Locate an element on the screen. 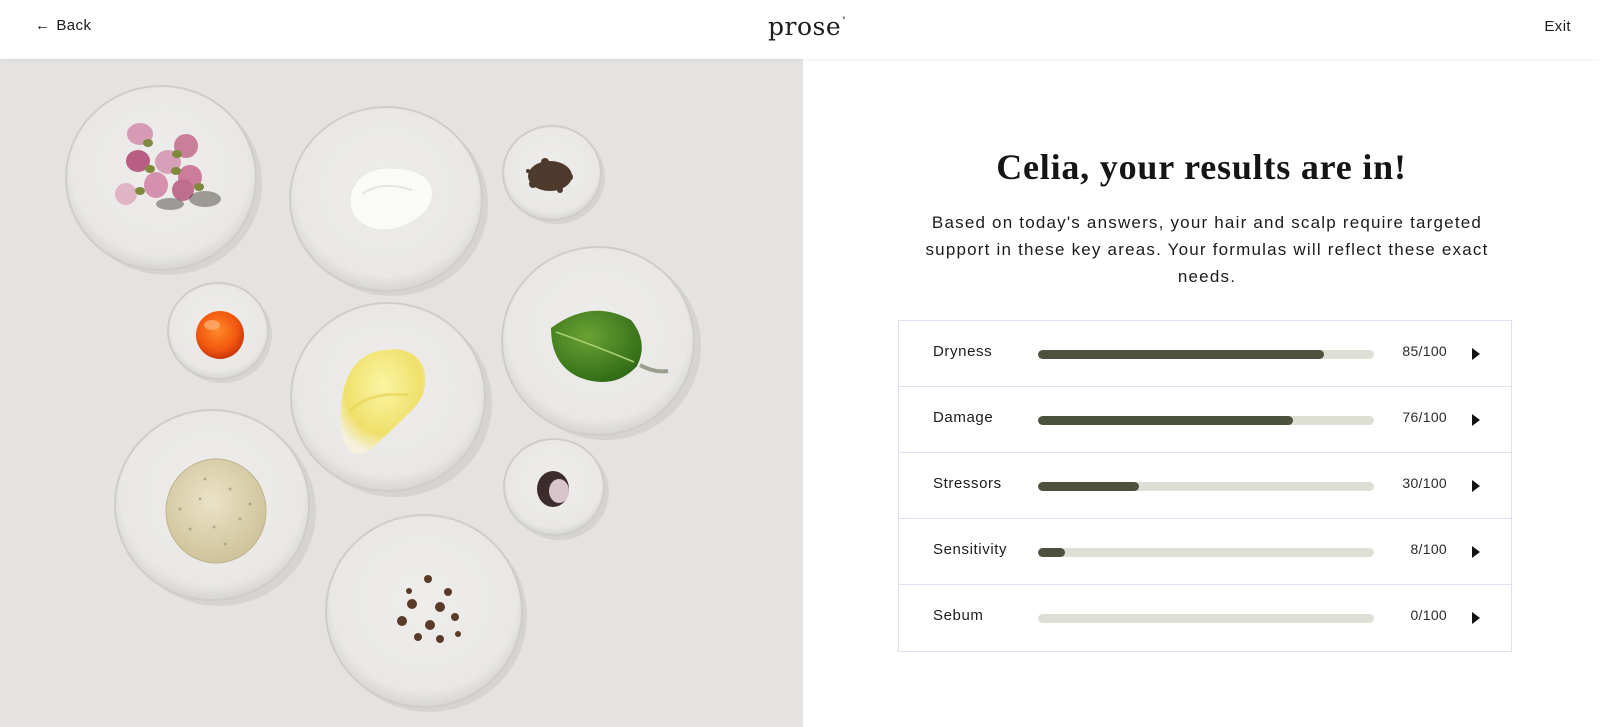 The width and height of the screenshot is (1600, 727). logo-text: prose is located at coordinates (805, 26).